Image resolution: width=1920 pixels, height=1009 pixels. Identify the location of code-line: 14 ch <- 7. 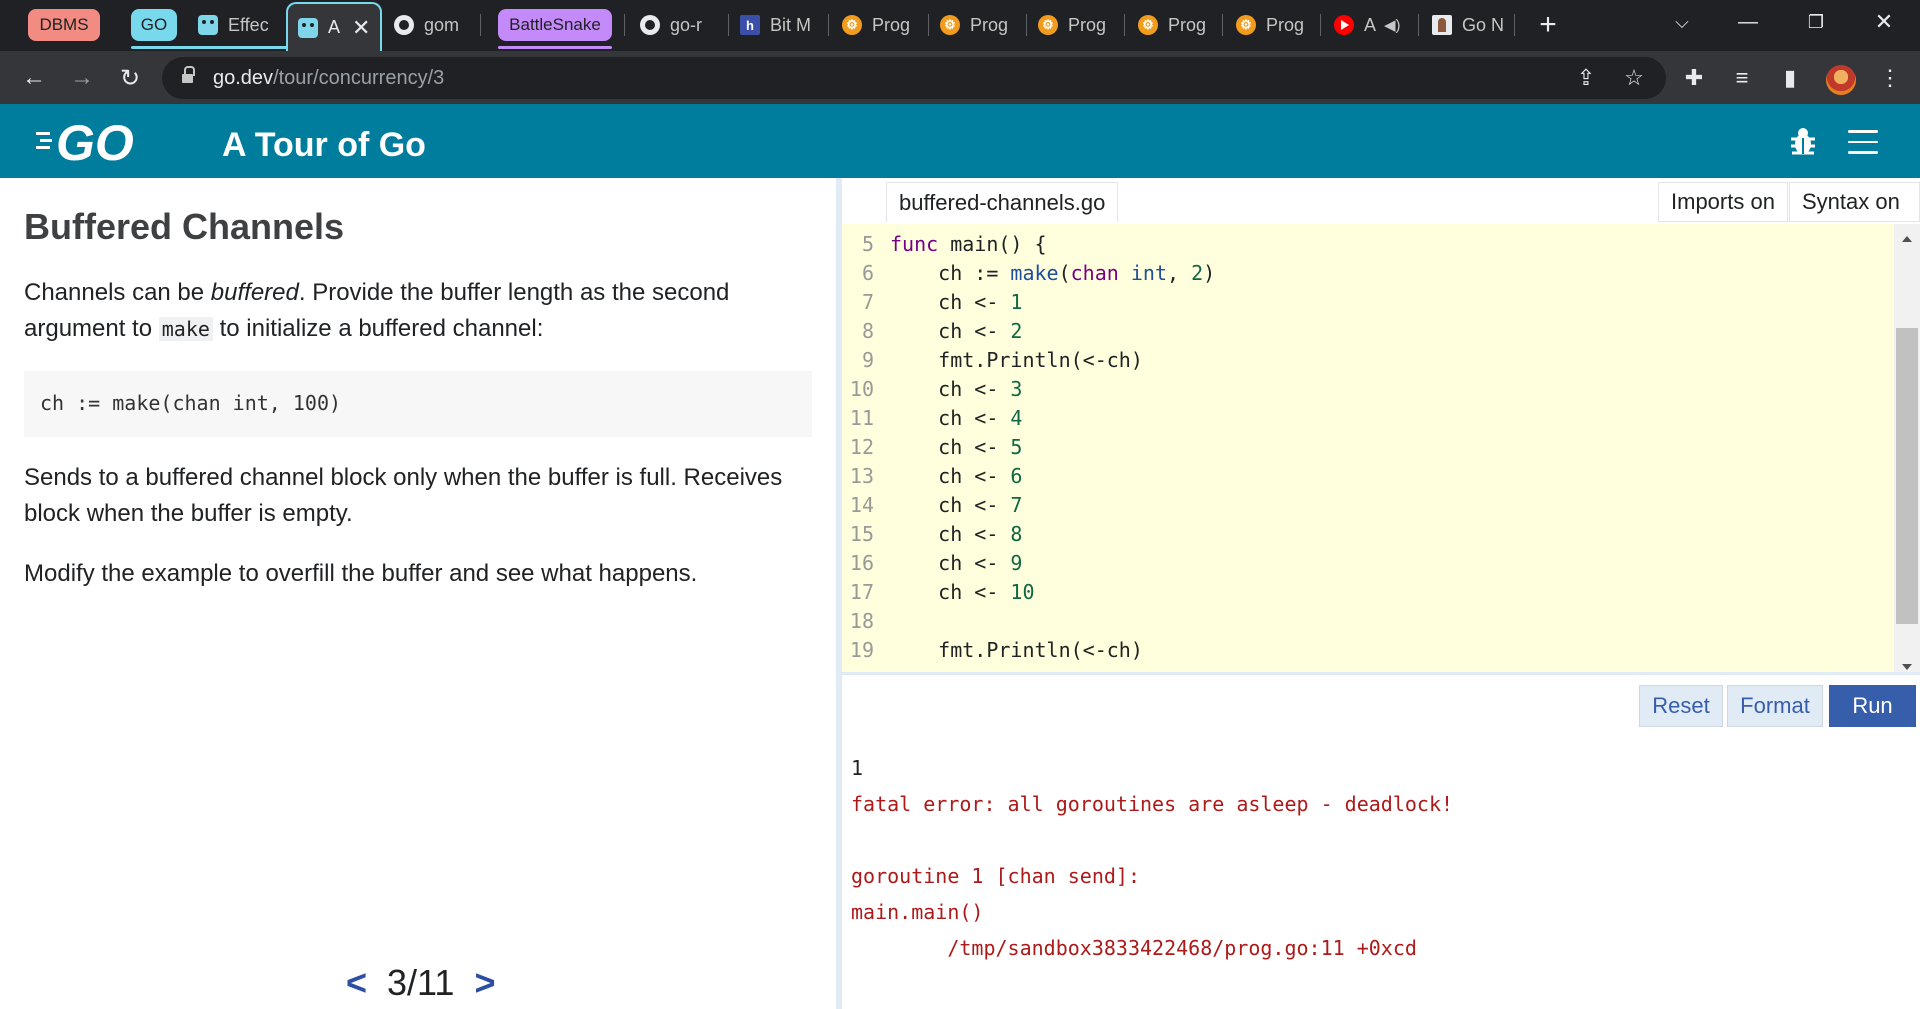
(1368, 505).